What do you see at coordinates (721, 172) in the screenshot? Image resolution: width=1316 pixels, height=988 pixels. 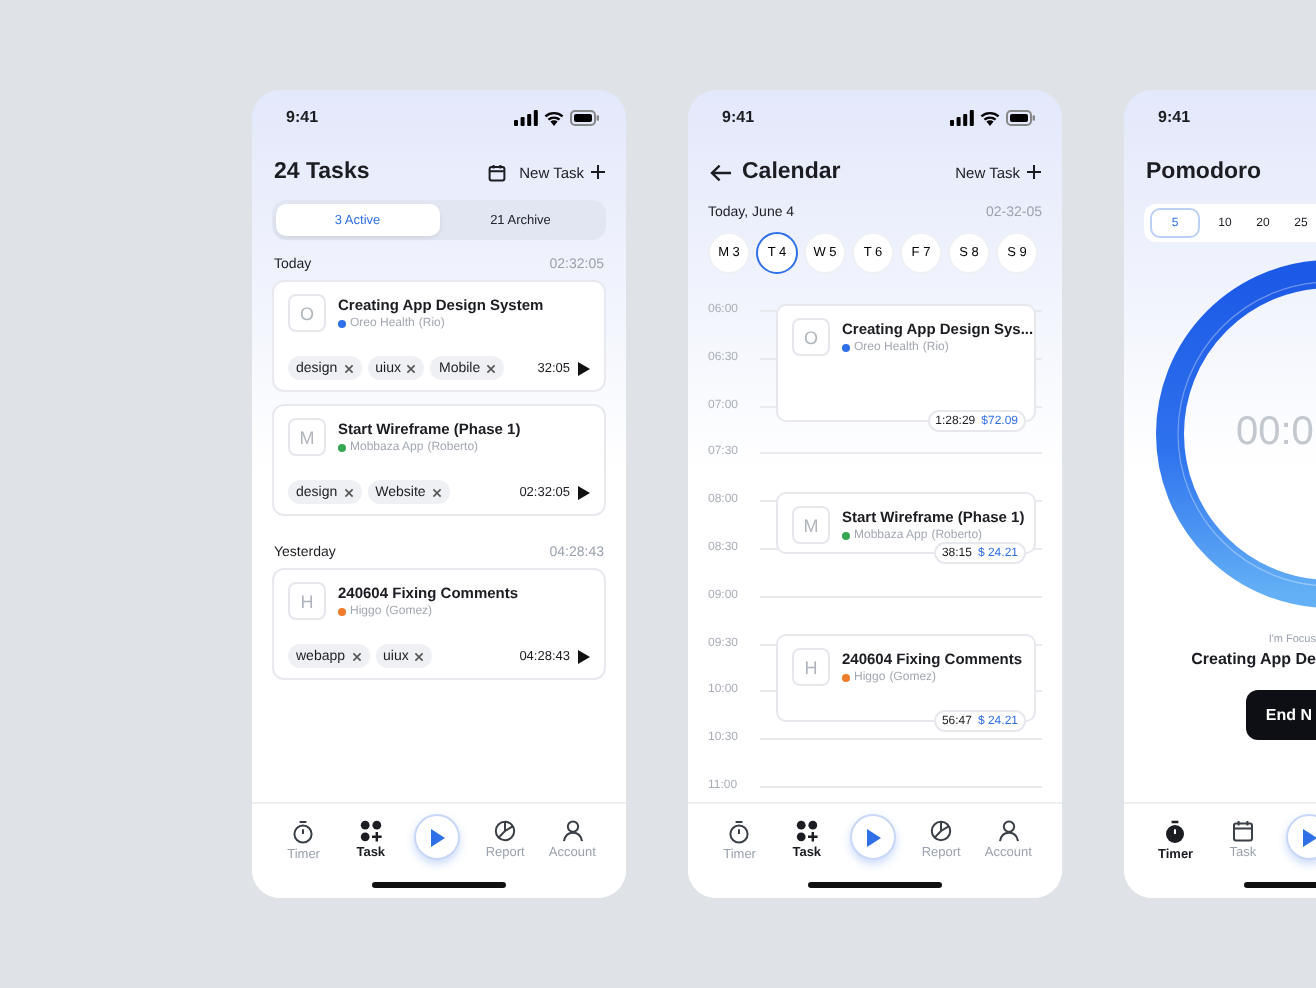 I see `back-arrow-icon` at bounding box center [721, 172].